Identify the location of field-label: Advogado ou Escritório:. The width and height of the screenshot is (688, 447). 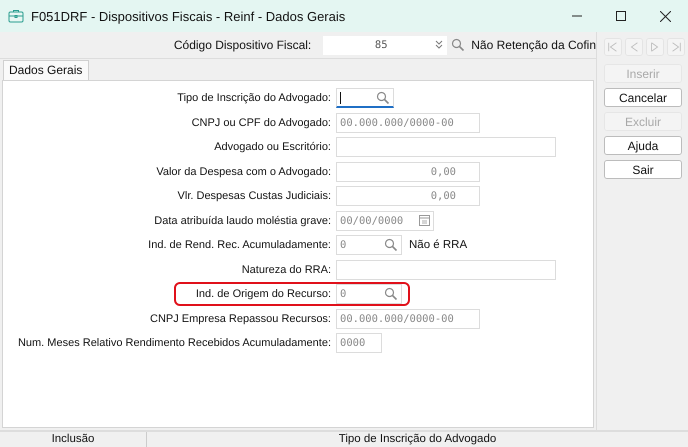
(272, 147).